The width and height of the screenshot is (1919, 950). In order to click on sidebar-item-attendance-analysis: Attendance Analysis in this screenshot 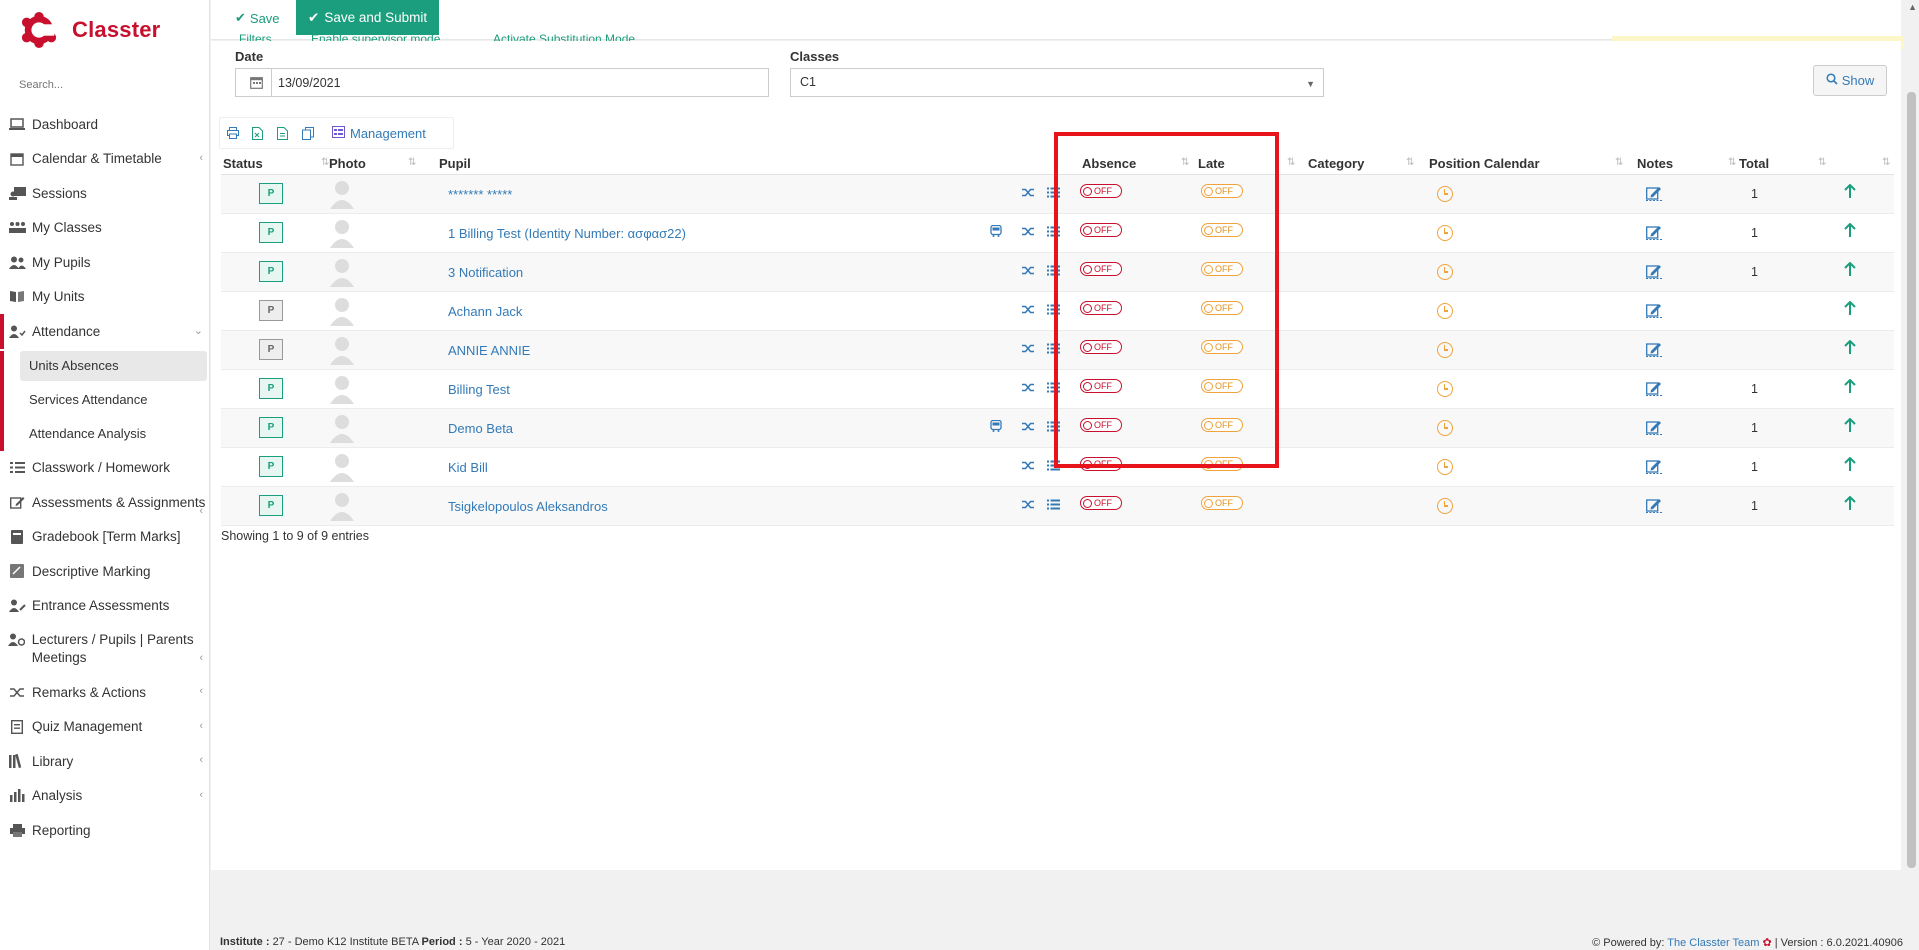, I will do `click(106, 434)`.